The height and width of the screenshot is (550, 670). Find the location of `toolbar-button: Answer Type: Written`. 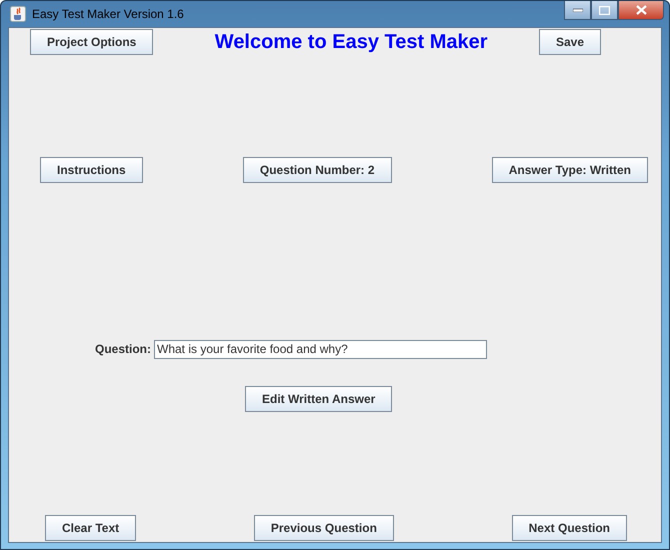

toolbar-button: Answer Type: Written is located at coordinates (570, 170).